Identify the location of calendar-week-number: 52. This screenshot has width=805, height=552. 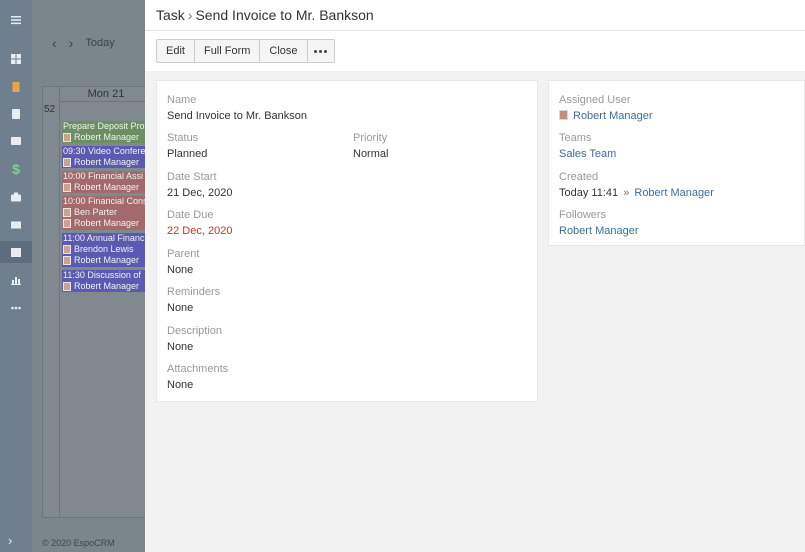
(50, 109).